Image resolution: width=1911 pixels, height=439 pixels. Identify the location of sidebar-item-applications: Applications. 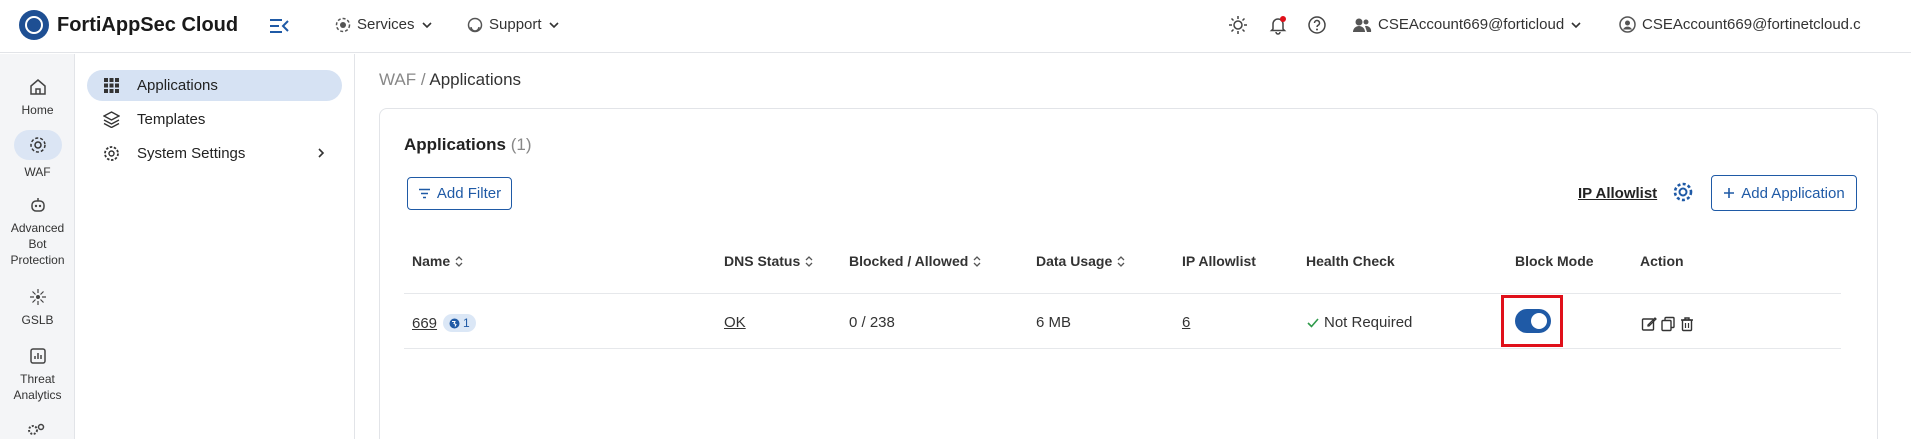
(214, 85).